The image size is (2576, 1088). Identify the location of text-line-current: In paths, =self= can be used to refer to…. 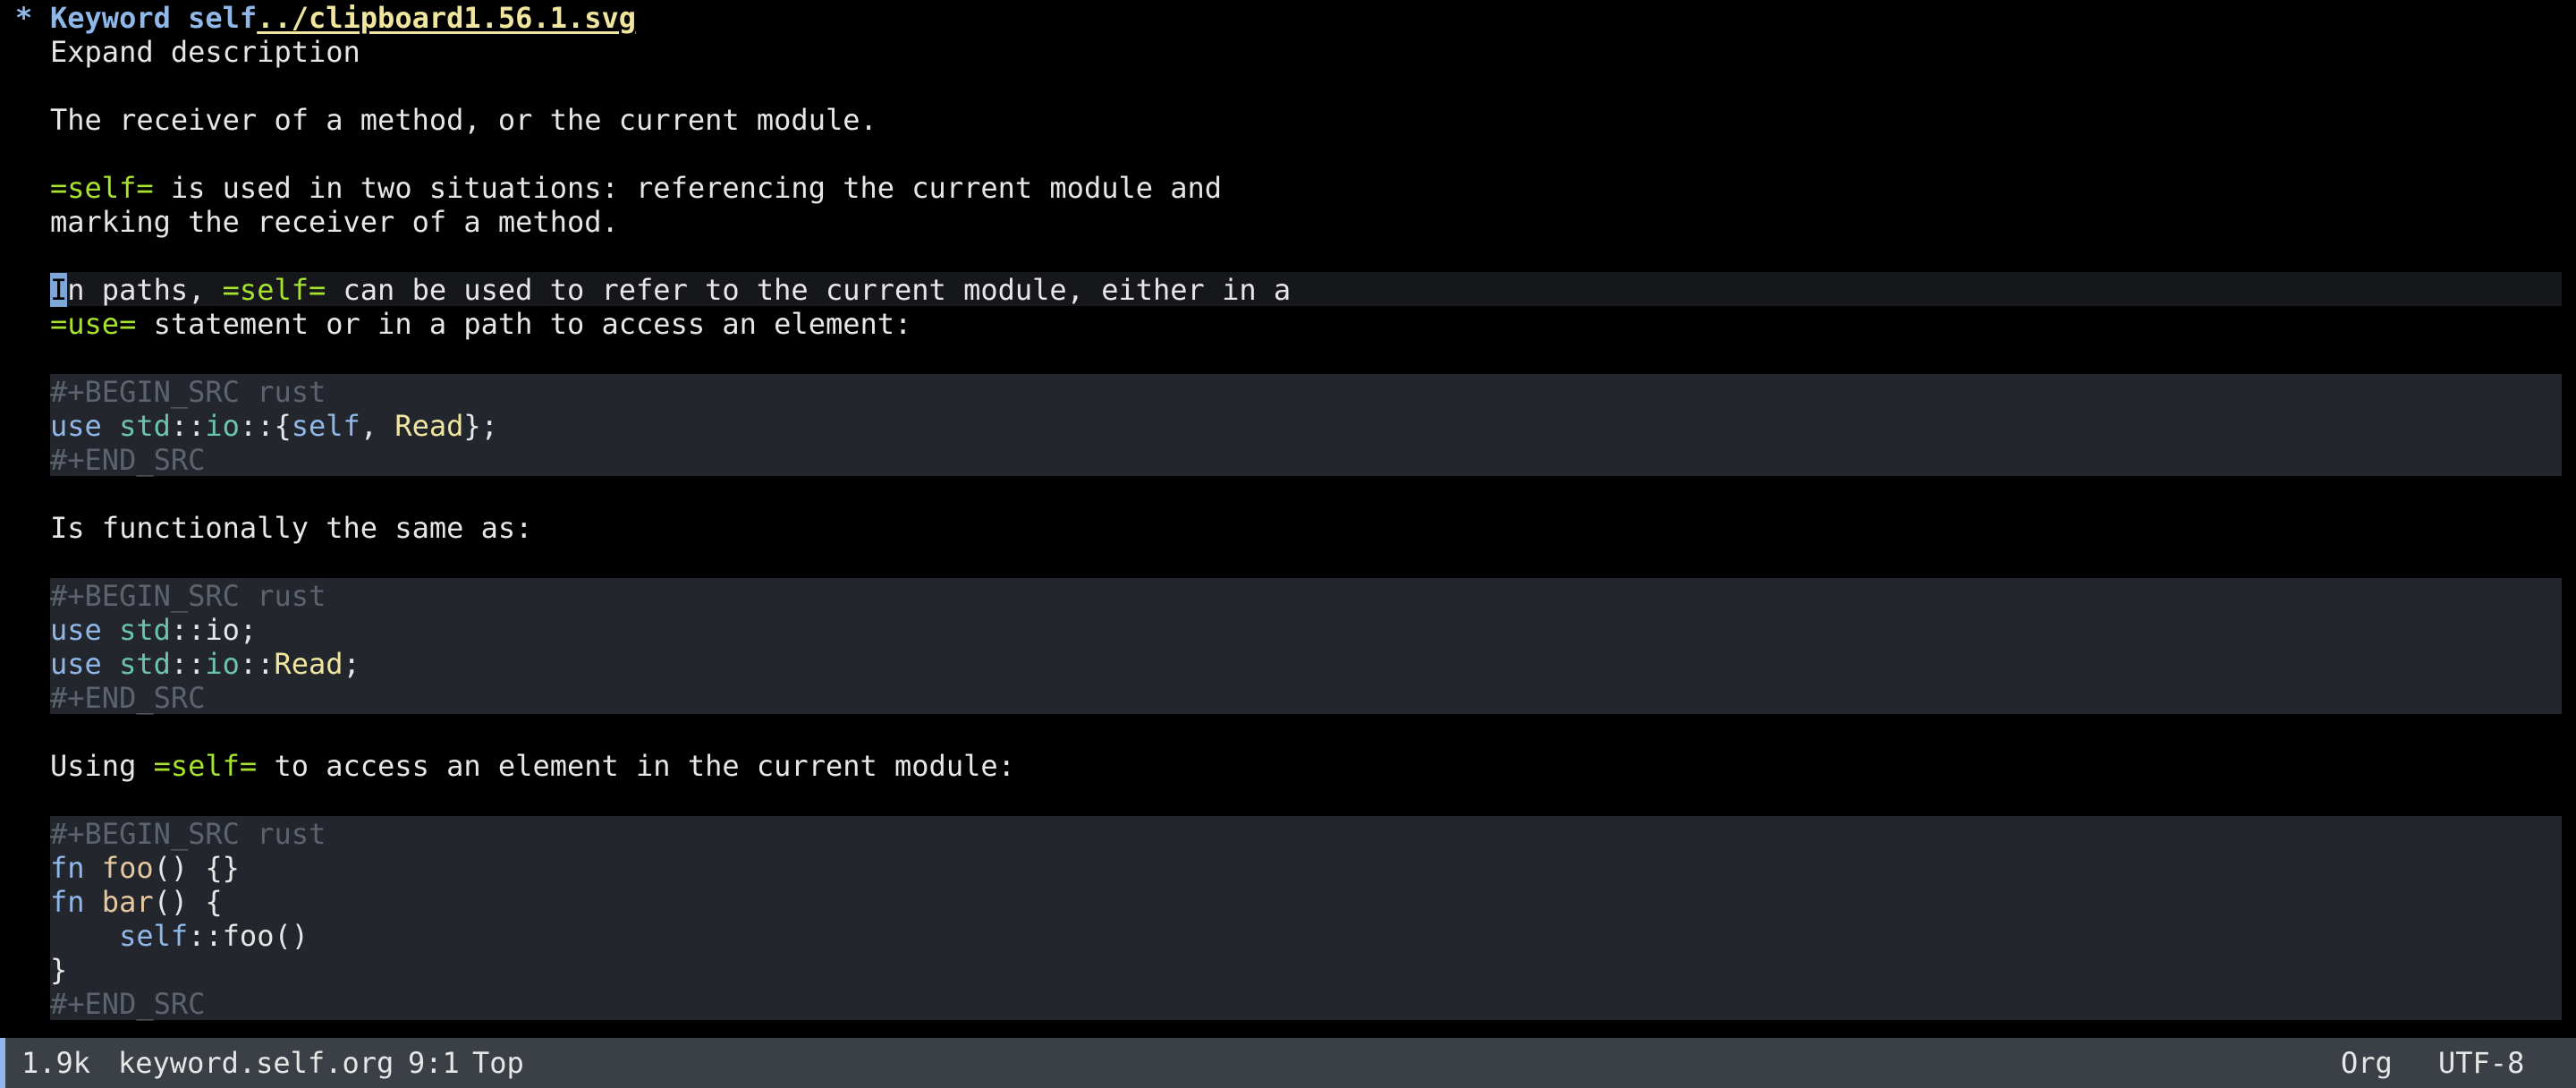
(1288, 290).